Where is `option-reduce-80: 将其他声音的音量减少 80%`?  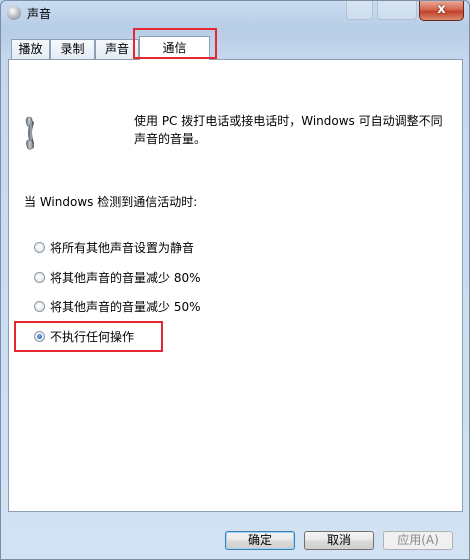 option-reduce-80: 将其他声音的音量减少 80% is located at coordinates (117, 277).